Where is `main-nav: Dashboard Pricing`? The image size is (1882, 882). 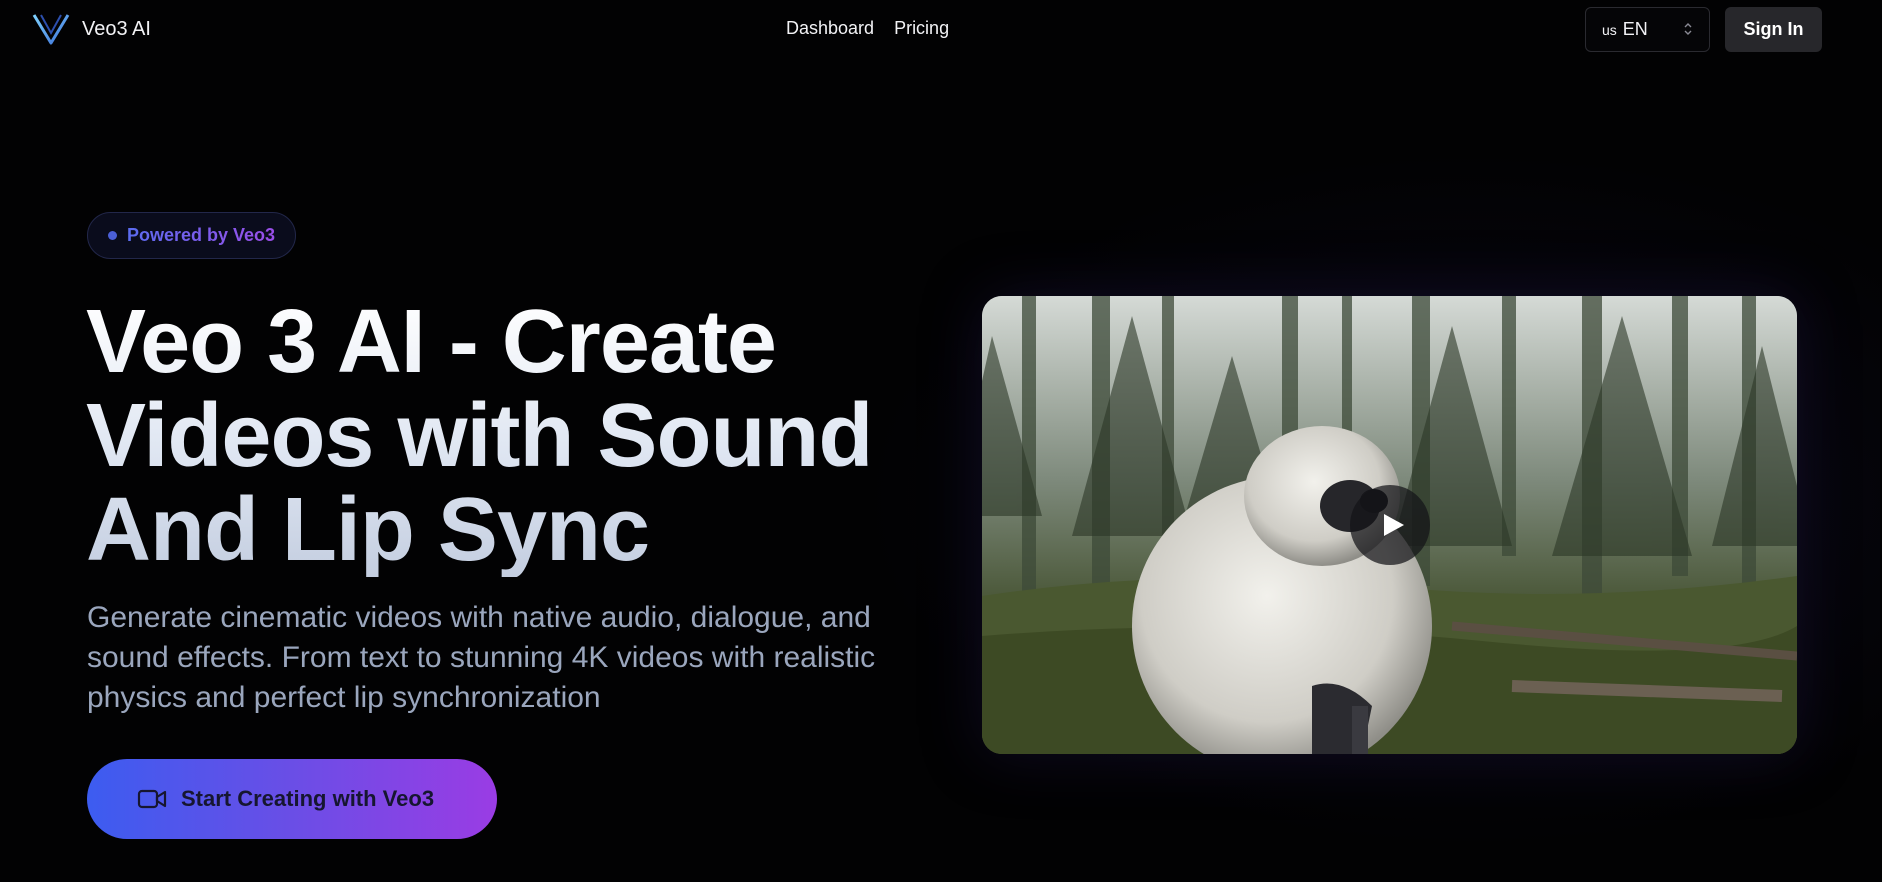
main-nav: Dashboard Pricing is located at coordinates (867, 28).